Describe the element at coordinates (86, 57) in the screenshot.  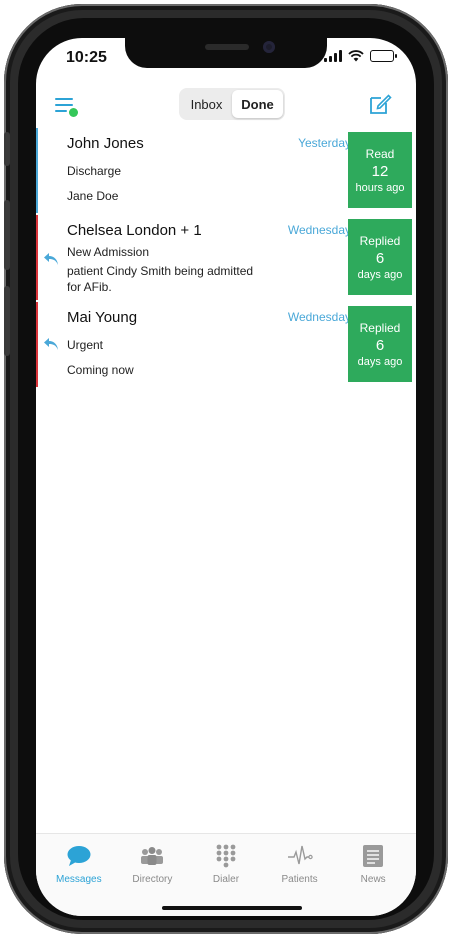
I see `status-time: 10:25` at that location.